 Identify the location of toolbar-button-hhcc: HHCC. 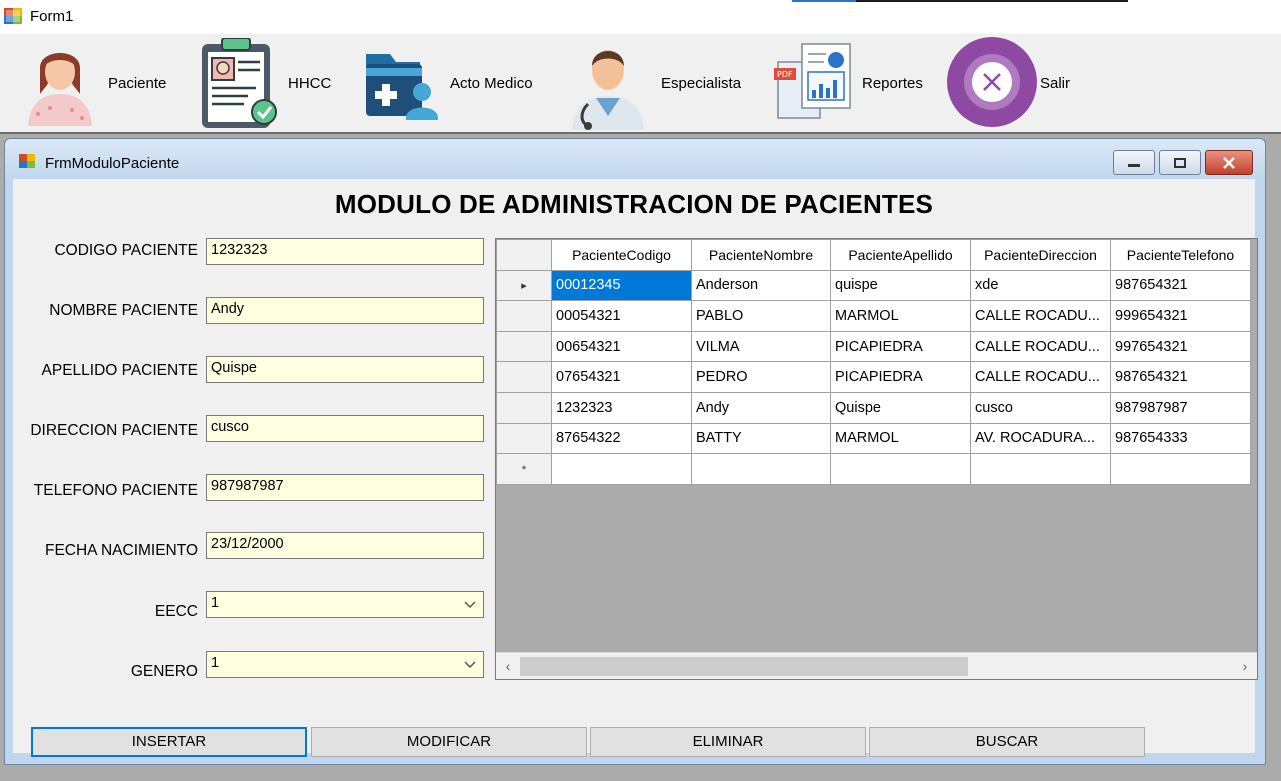
(271, 83).